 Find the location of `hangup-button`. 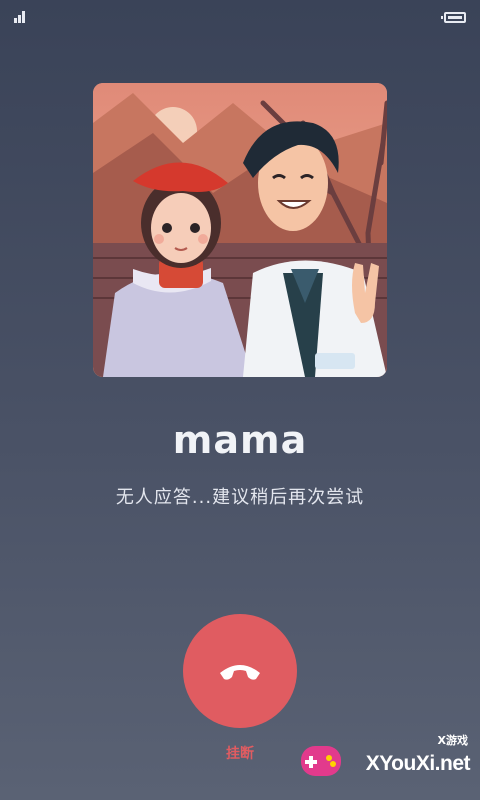

hangup-button is located at coordinates (240, 671).